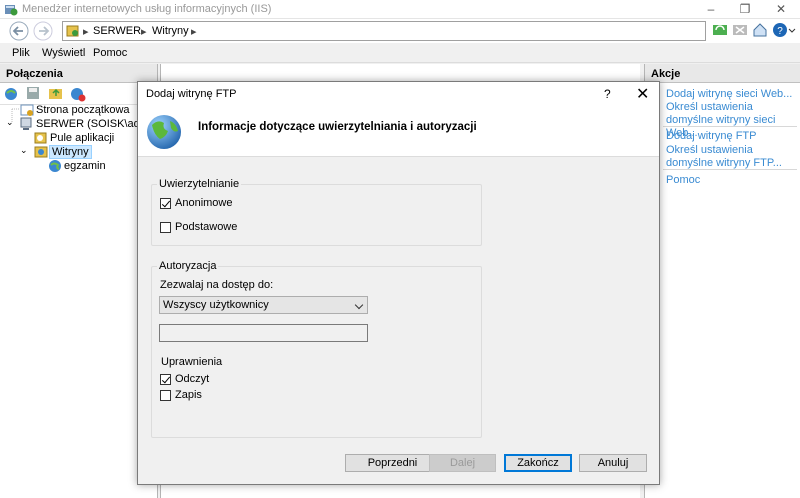  I want to click on add-ftp-site-link: Dodaj witrynę FTP, so click(731, 136).